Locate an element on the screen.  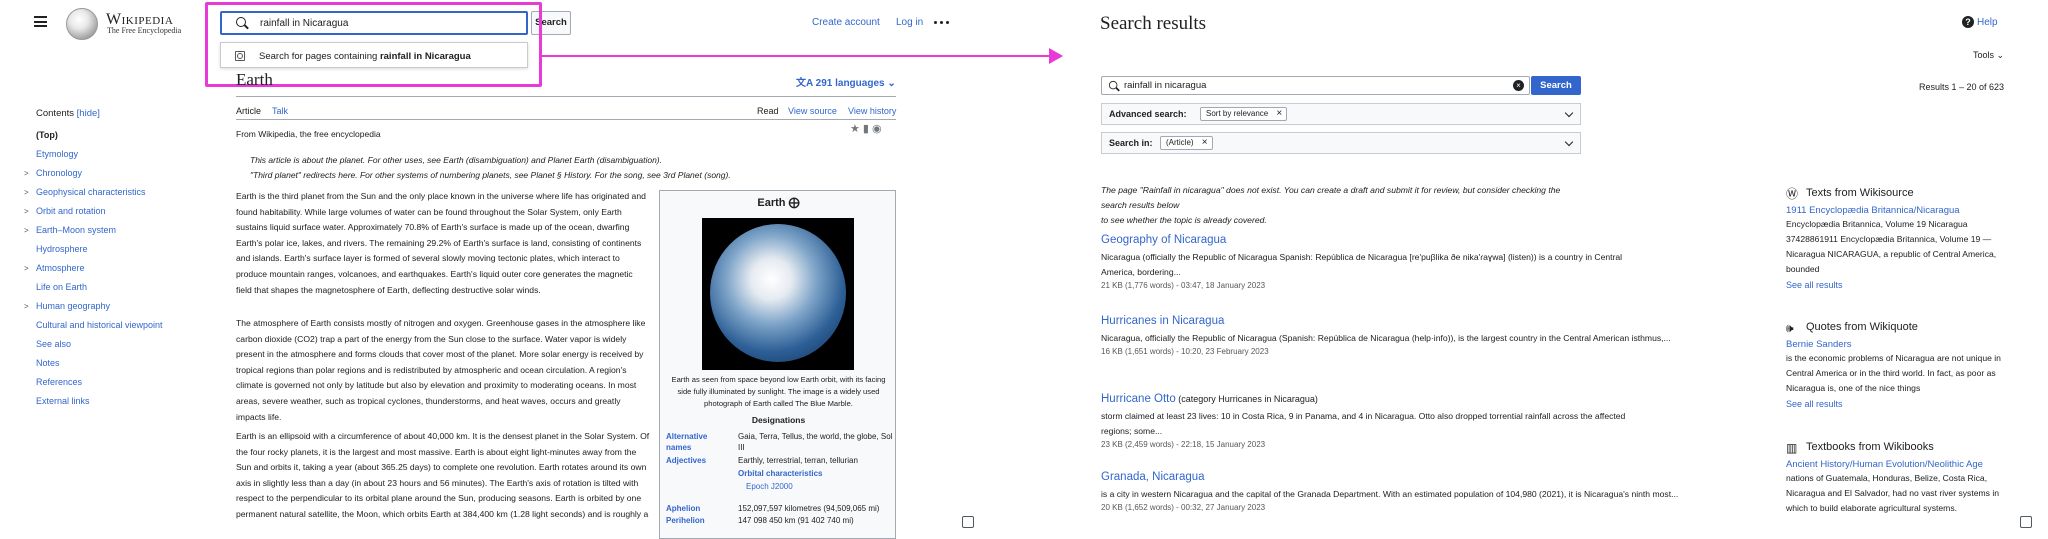
search-in-bar: Search in: (Article) is located at coordinates (1341, 143).